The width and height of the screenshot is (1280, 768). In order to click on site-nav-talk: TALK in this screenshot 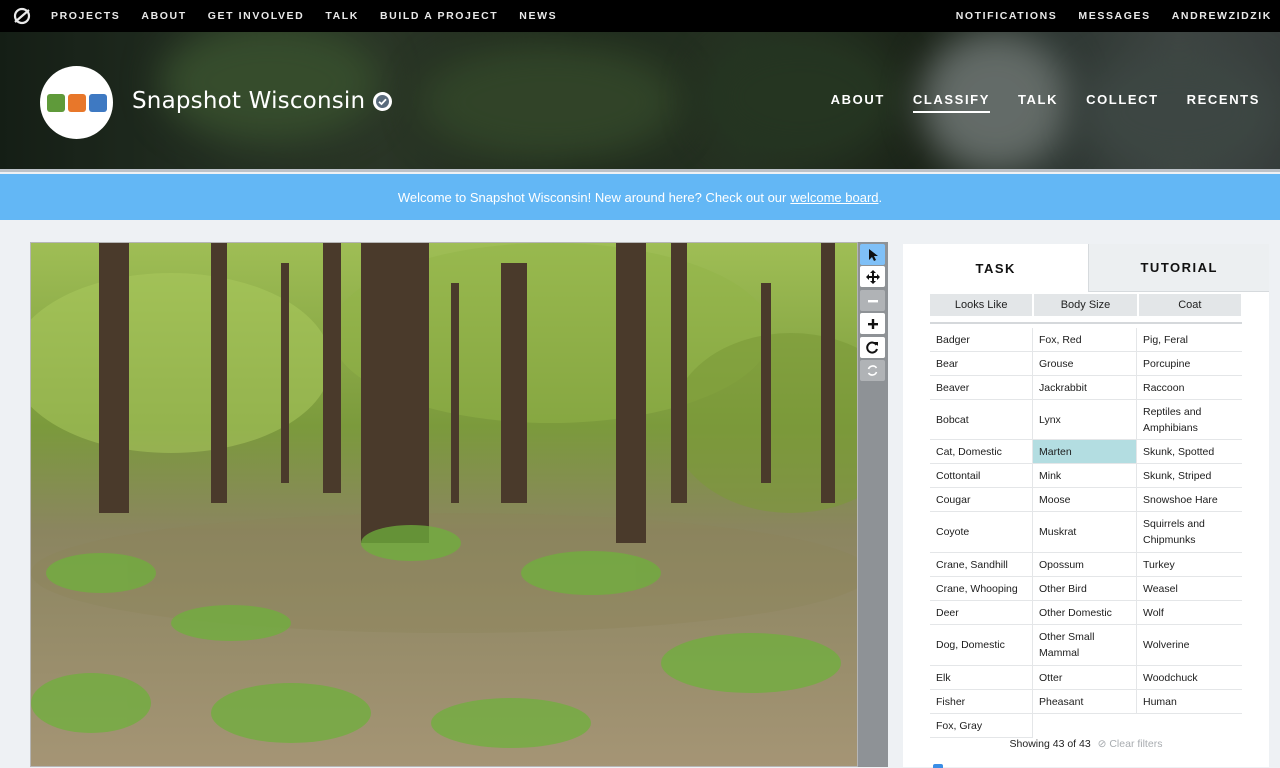, I will do `click(342, 16)`.